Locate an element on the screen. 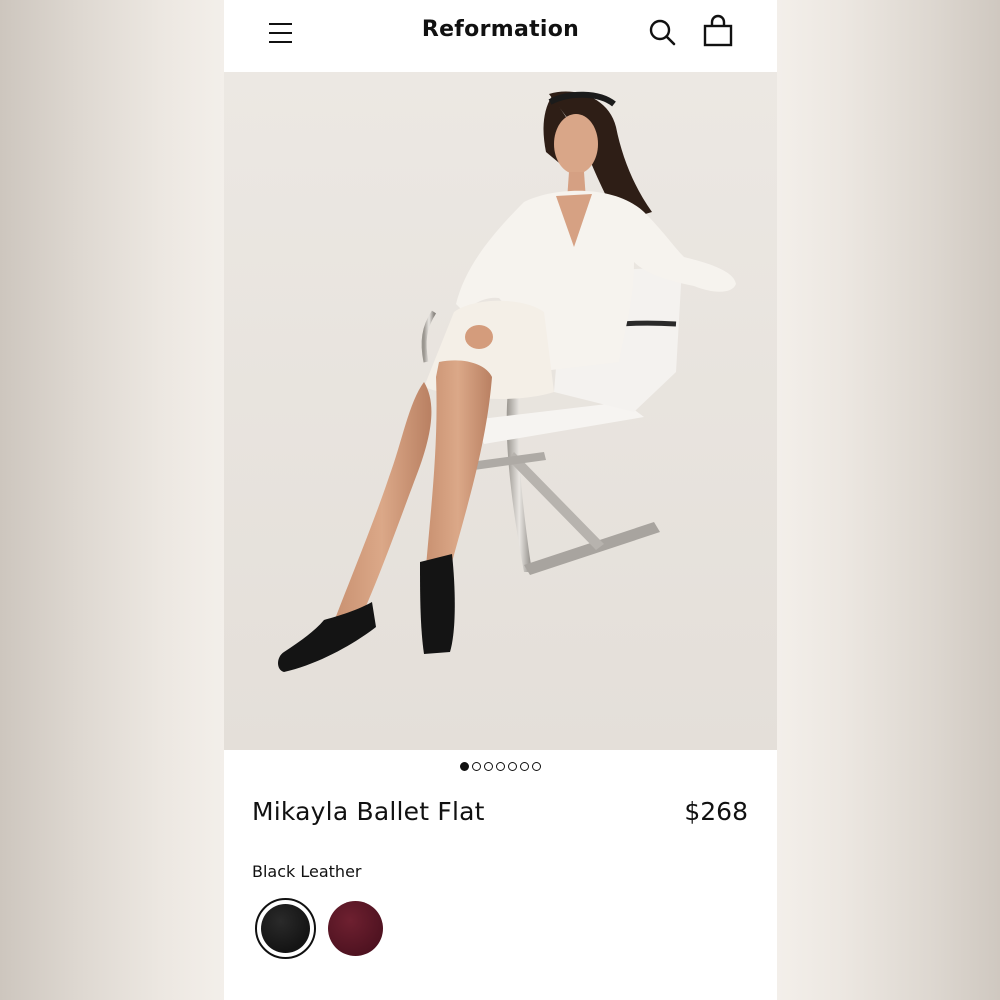 The height and width of the screenshot is (1000, 1000). site-header: Reformation is located at coordinates (500, 36).